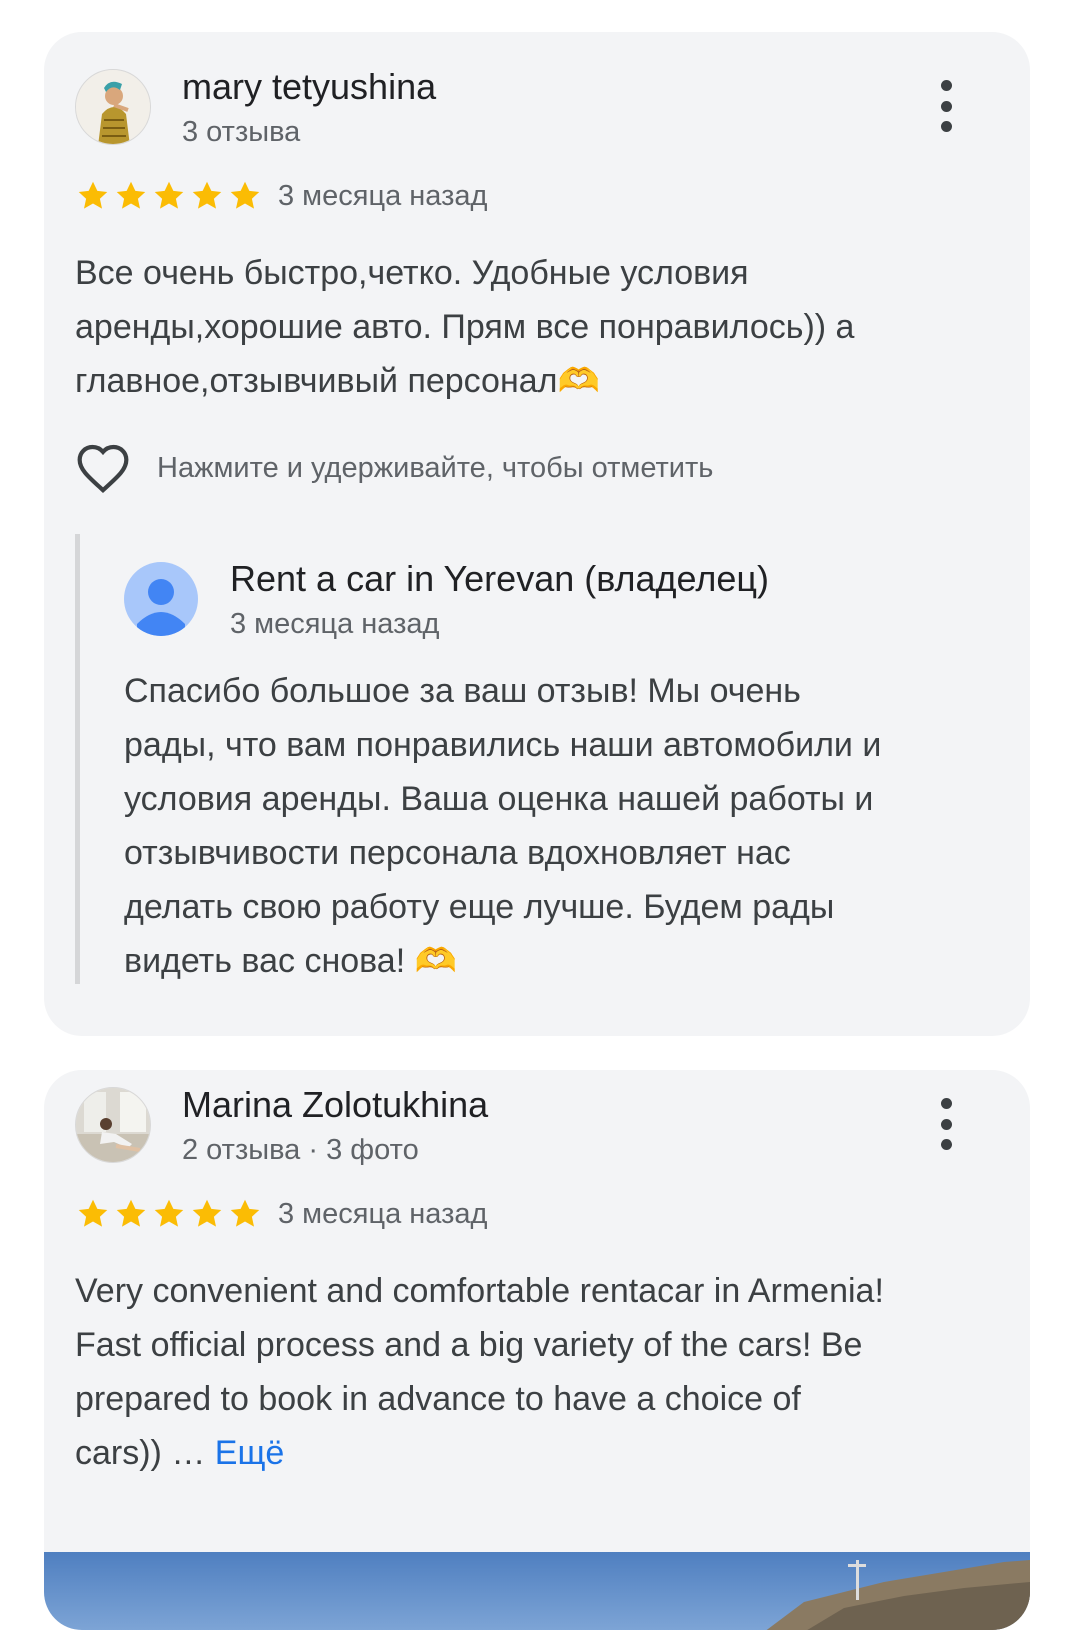 This screenshot has height=1630, width=1074. Describe the element at coordinates (462, 691) in the screenshot. I see `reply-text-line: Спасибо большое за ваш отзыв! Мы очень` at that location.